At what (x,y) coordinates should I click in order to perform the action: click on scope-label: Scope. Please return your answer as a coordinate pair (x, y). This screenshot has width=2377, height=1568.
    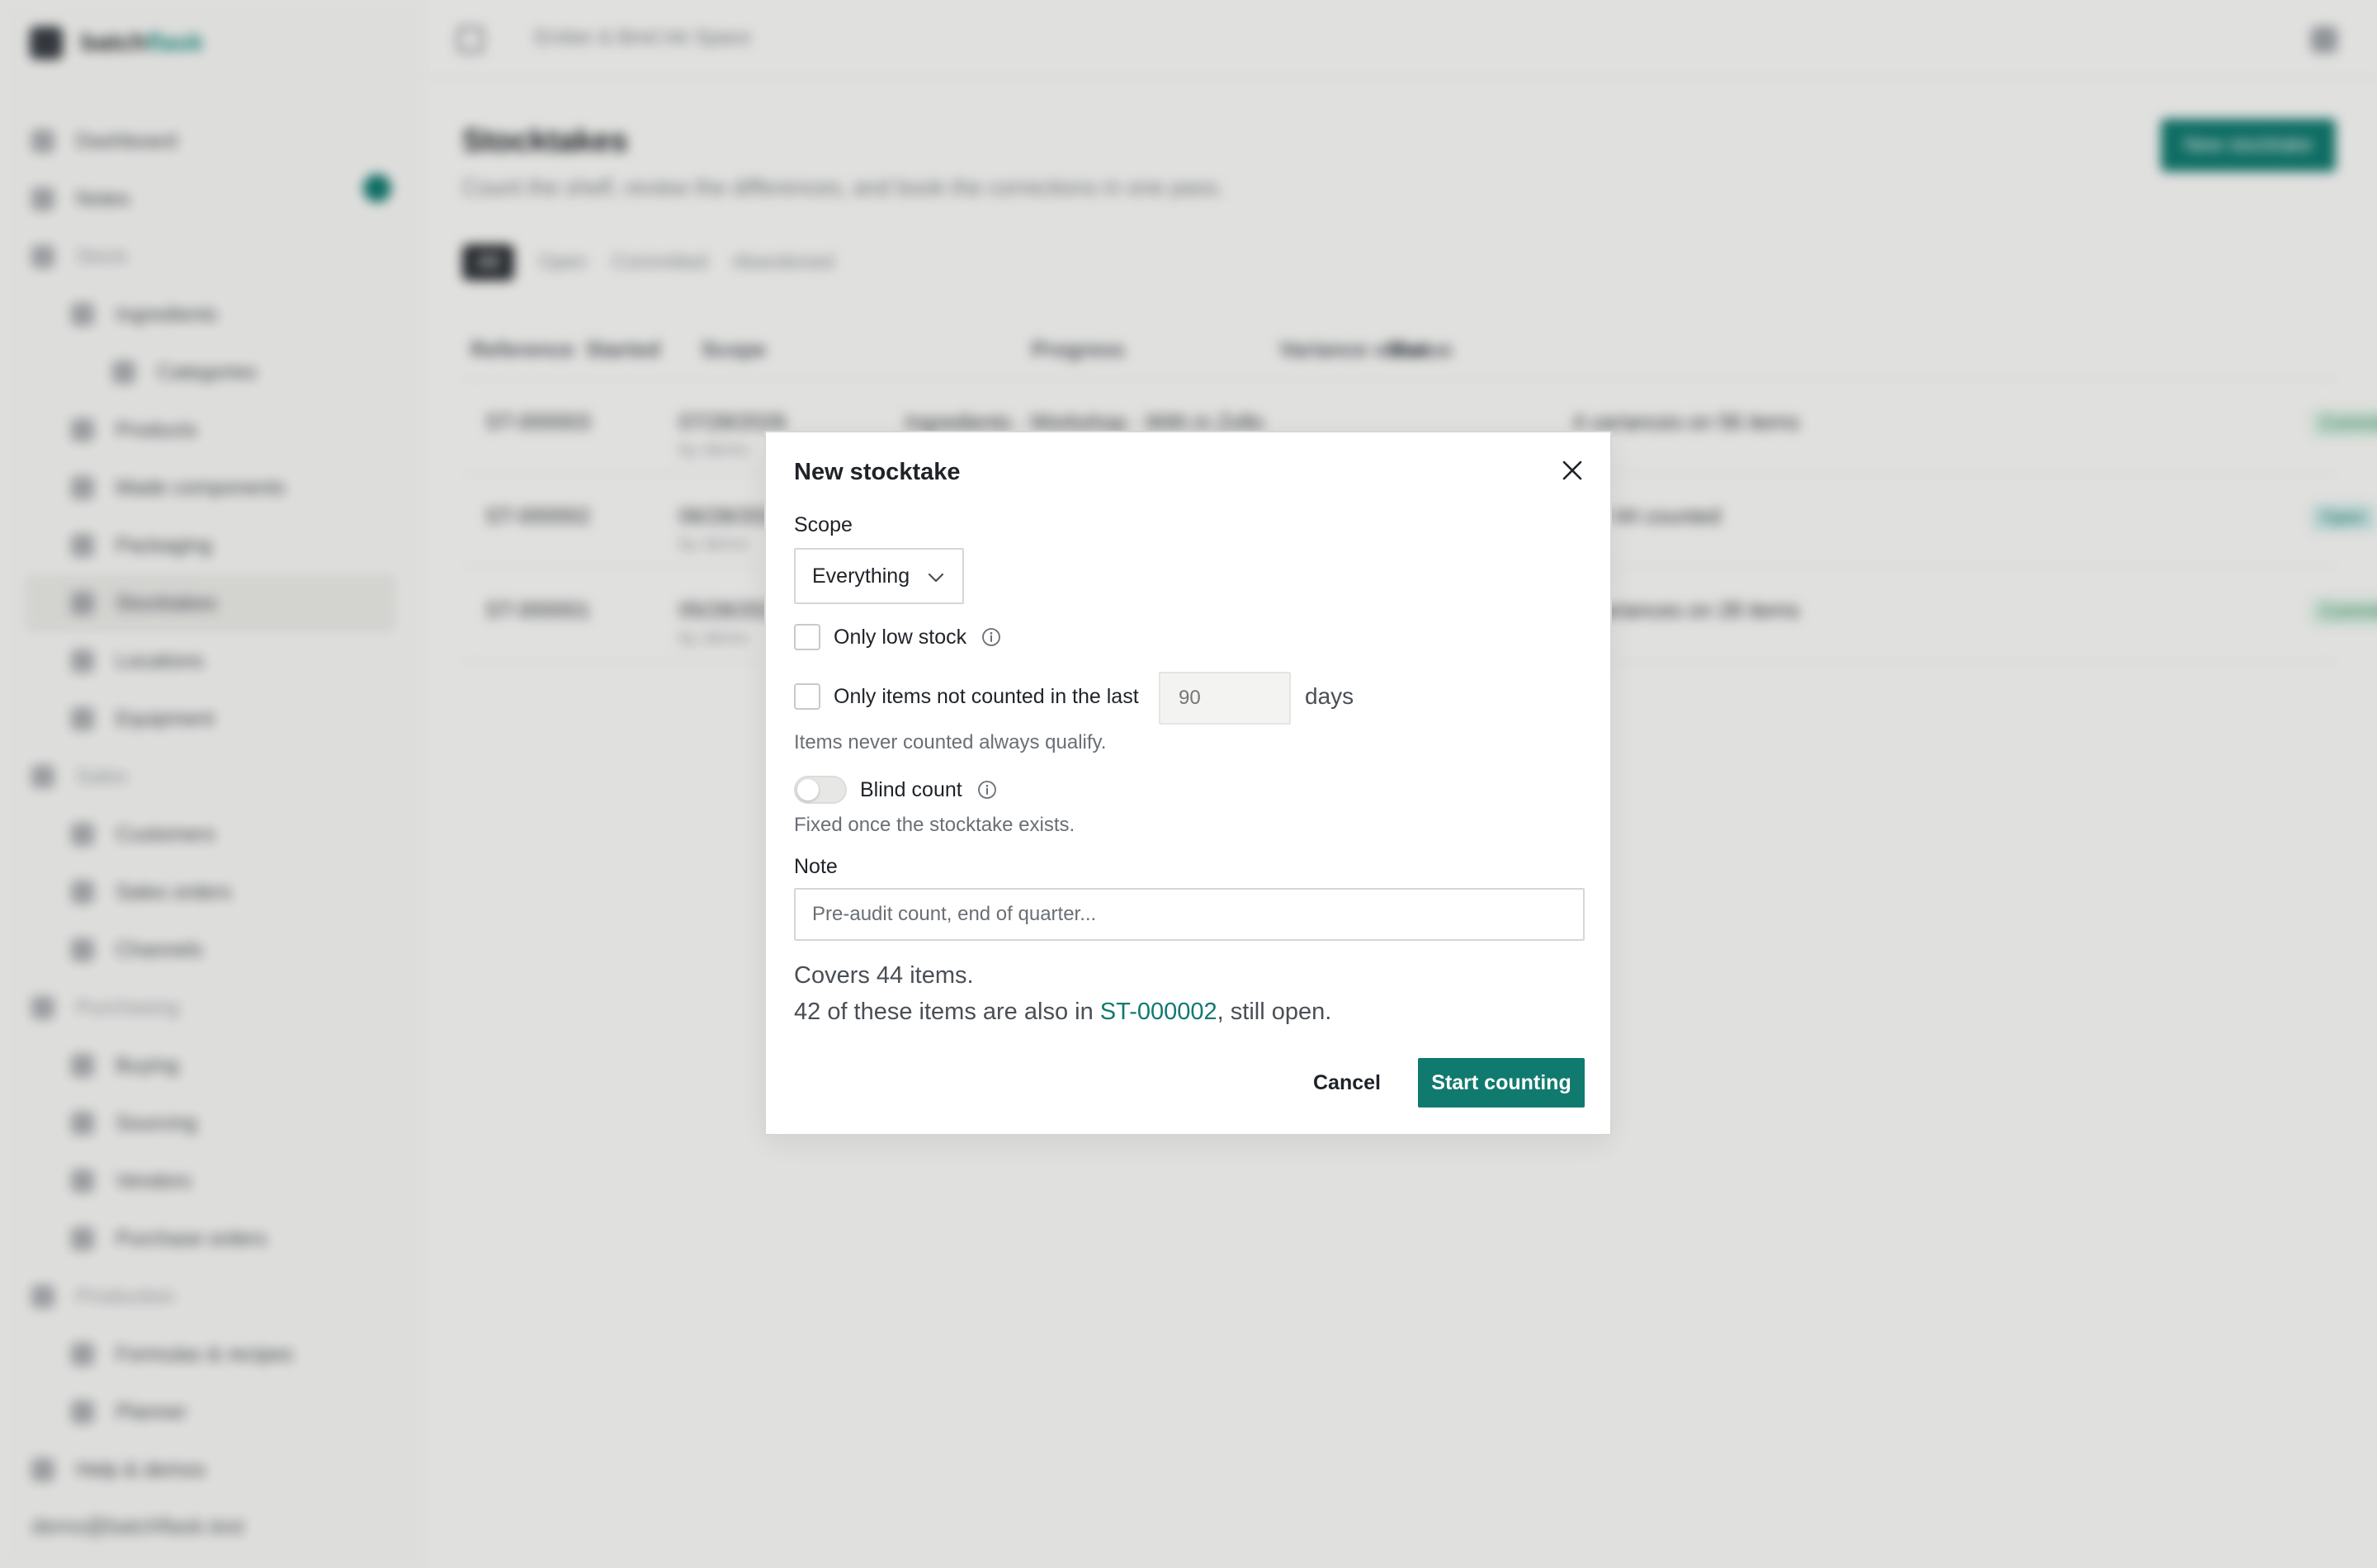
    Looking at the image, I should click on (823, 524).